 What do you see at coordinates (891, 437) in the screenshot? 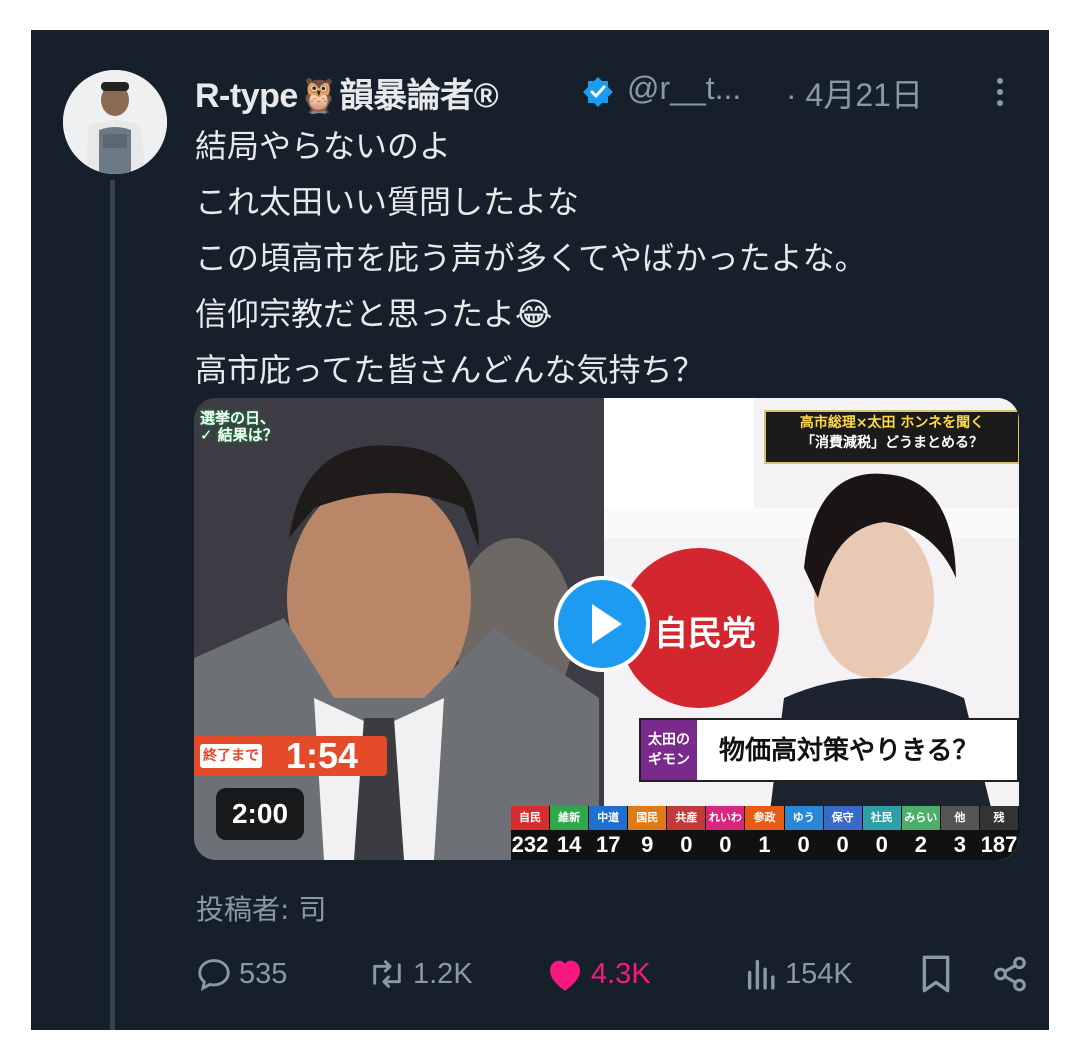
I see `headline-banner: 高市総理×太田 ホンネを聞く 「消費減税」どうまとめる？` at bounding box center [891, 437].